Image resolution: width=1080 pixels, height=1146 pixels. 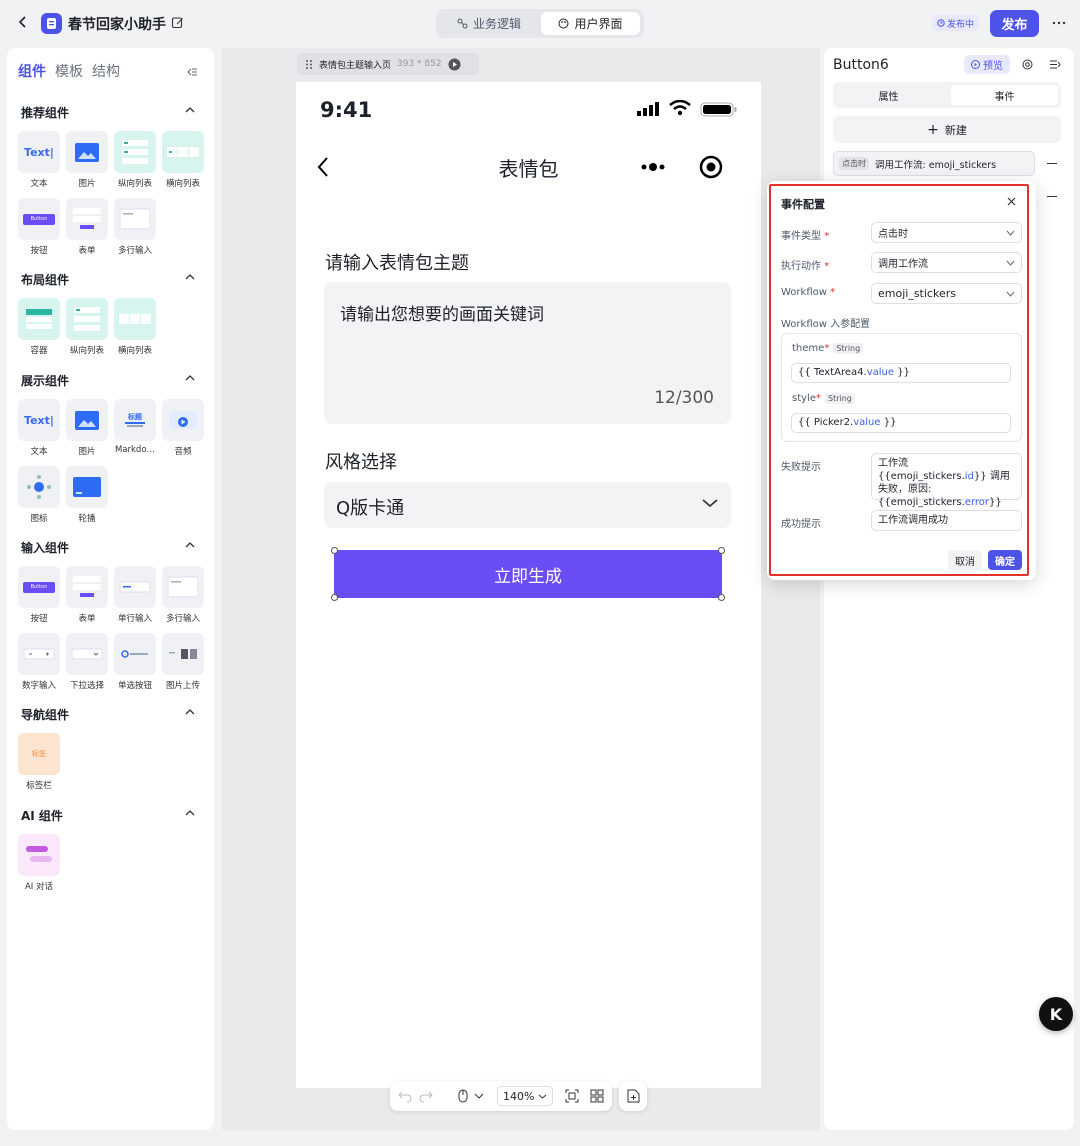 I want to click on capsule-more-icon, so click(x=654, y=167).